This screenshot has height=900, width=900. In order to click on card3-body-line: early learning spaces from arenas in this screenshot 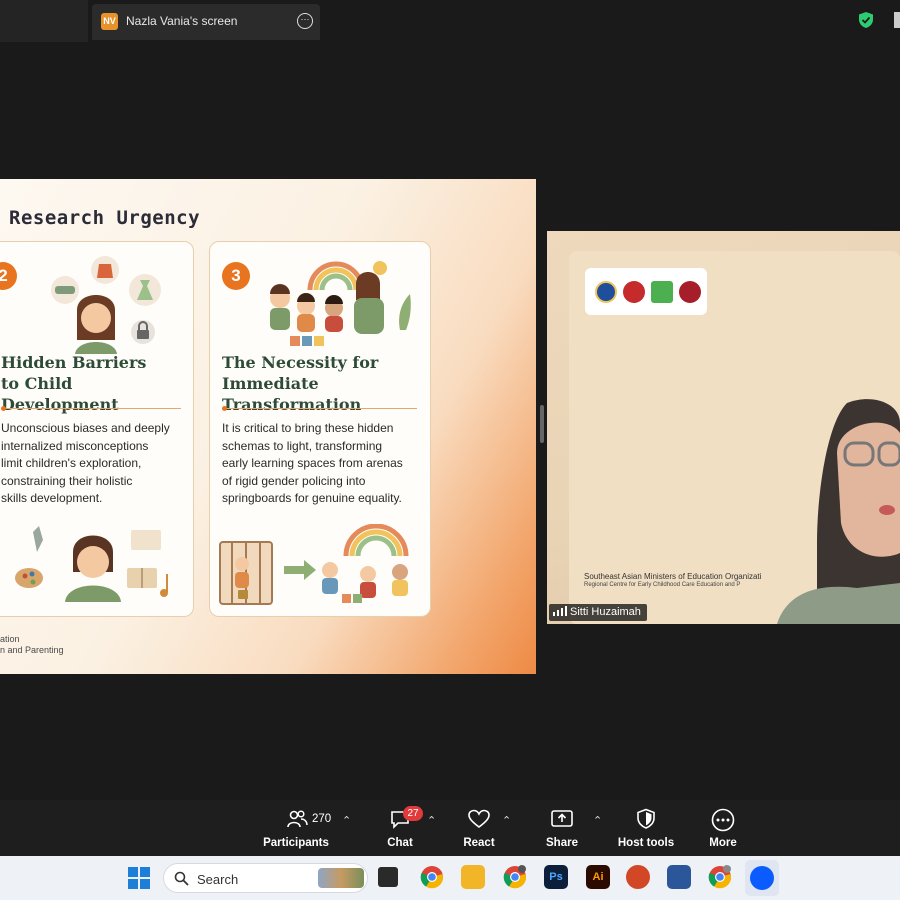, I will do `click(312, 463)`.